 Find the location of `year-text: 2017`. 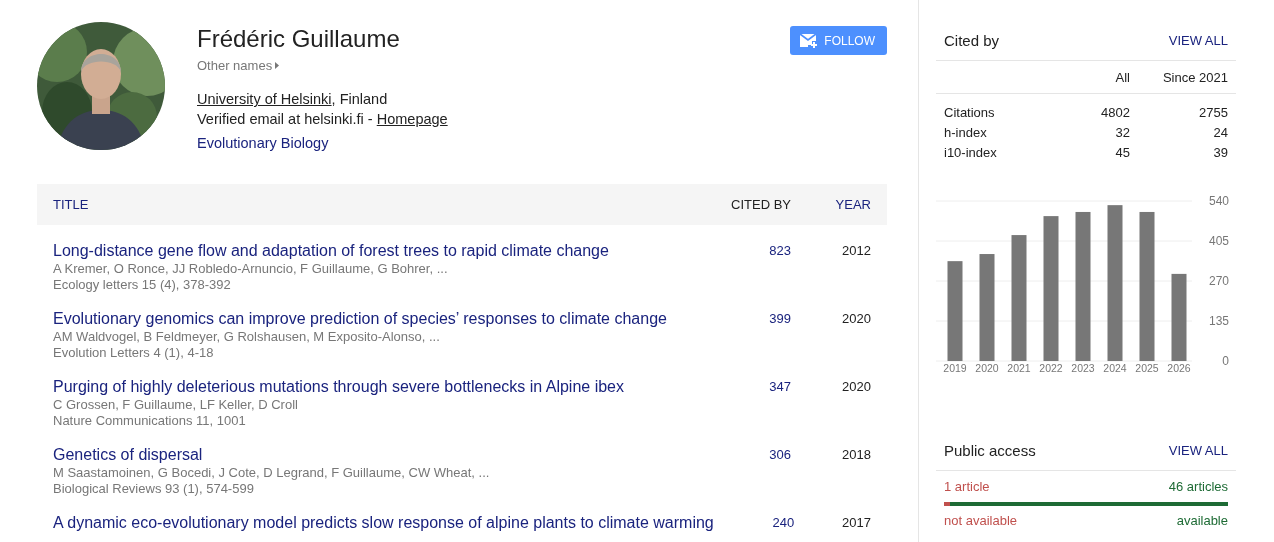

year-text: 2017 is located at coordinates (856, 523).